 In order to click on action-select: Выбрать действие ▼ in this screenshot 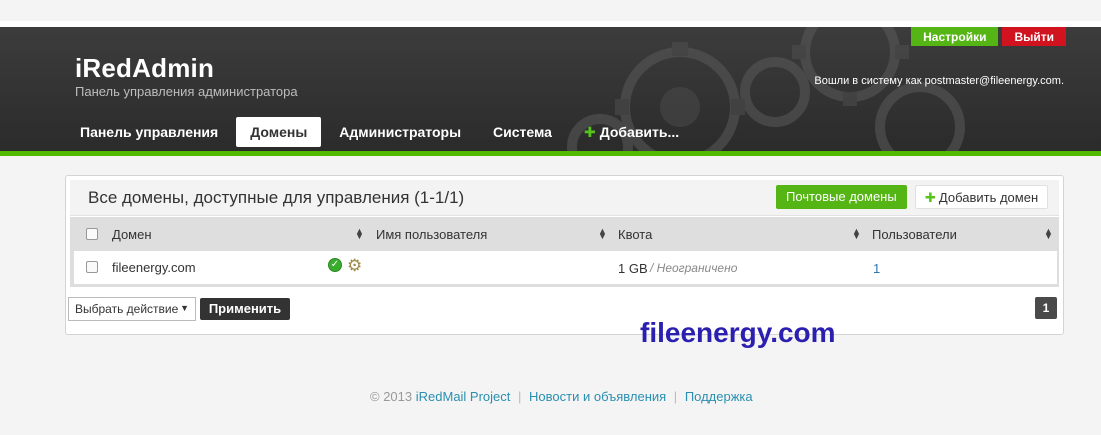, I will do `click(132, 309)`.